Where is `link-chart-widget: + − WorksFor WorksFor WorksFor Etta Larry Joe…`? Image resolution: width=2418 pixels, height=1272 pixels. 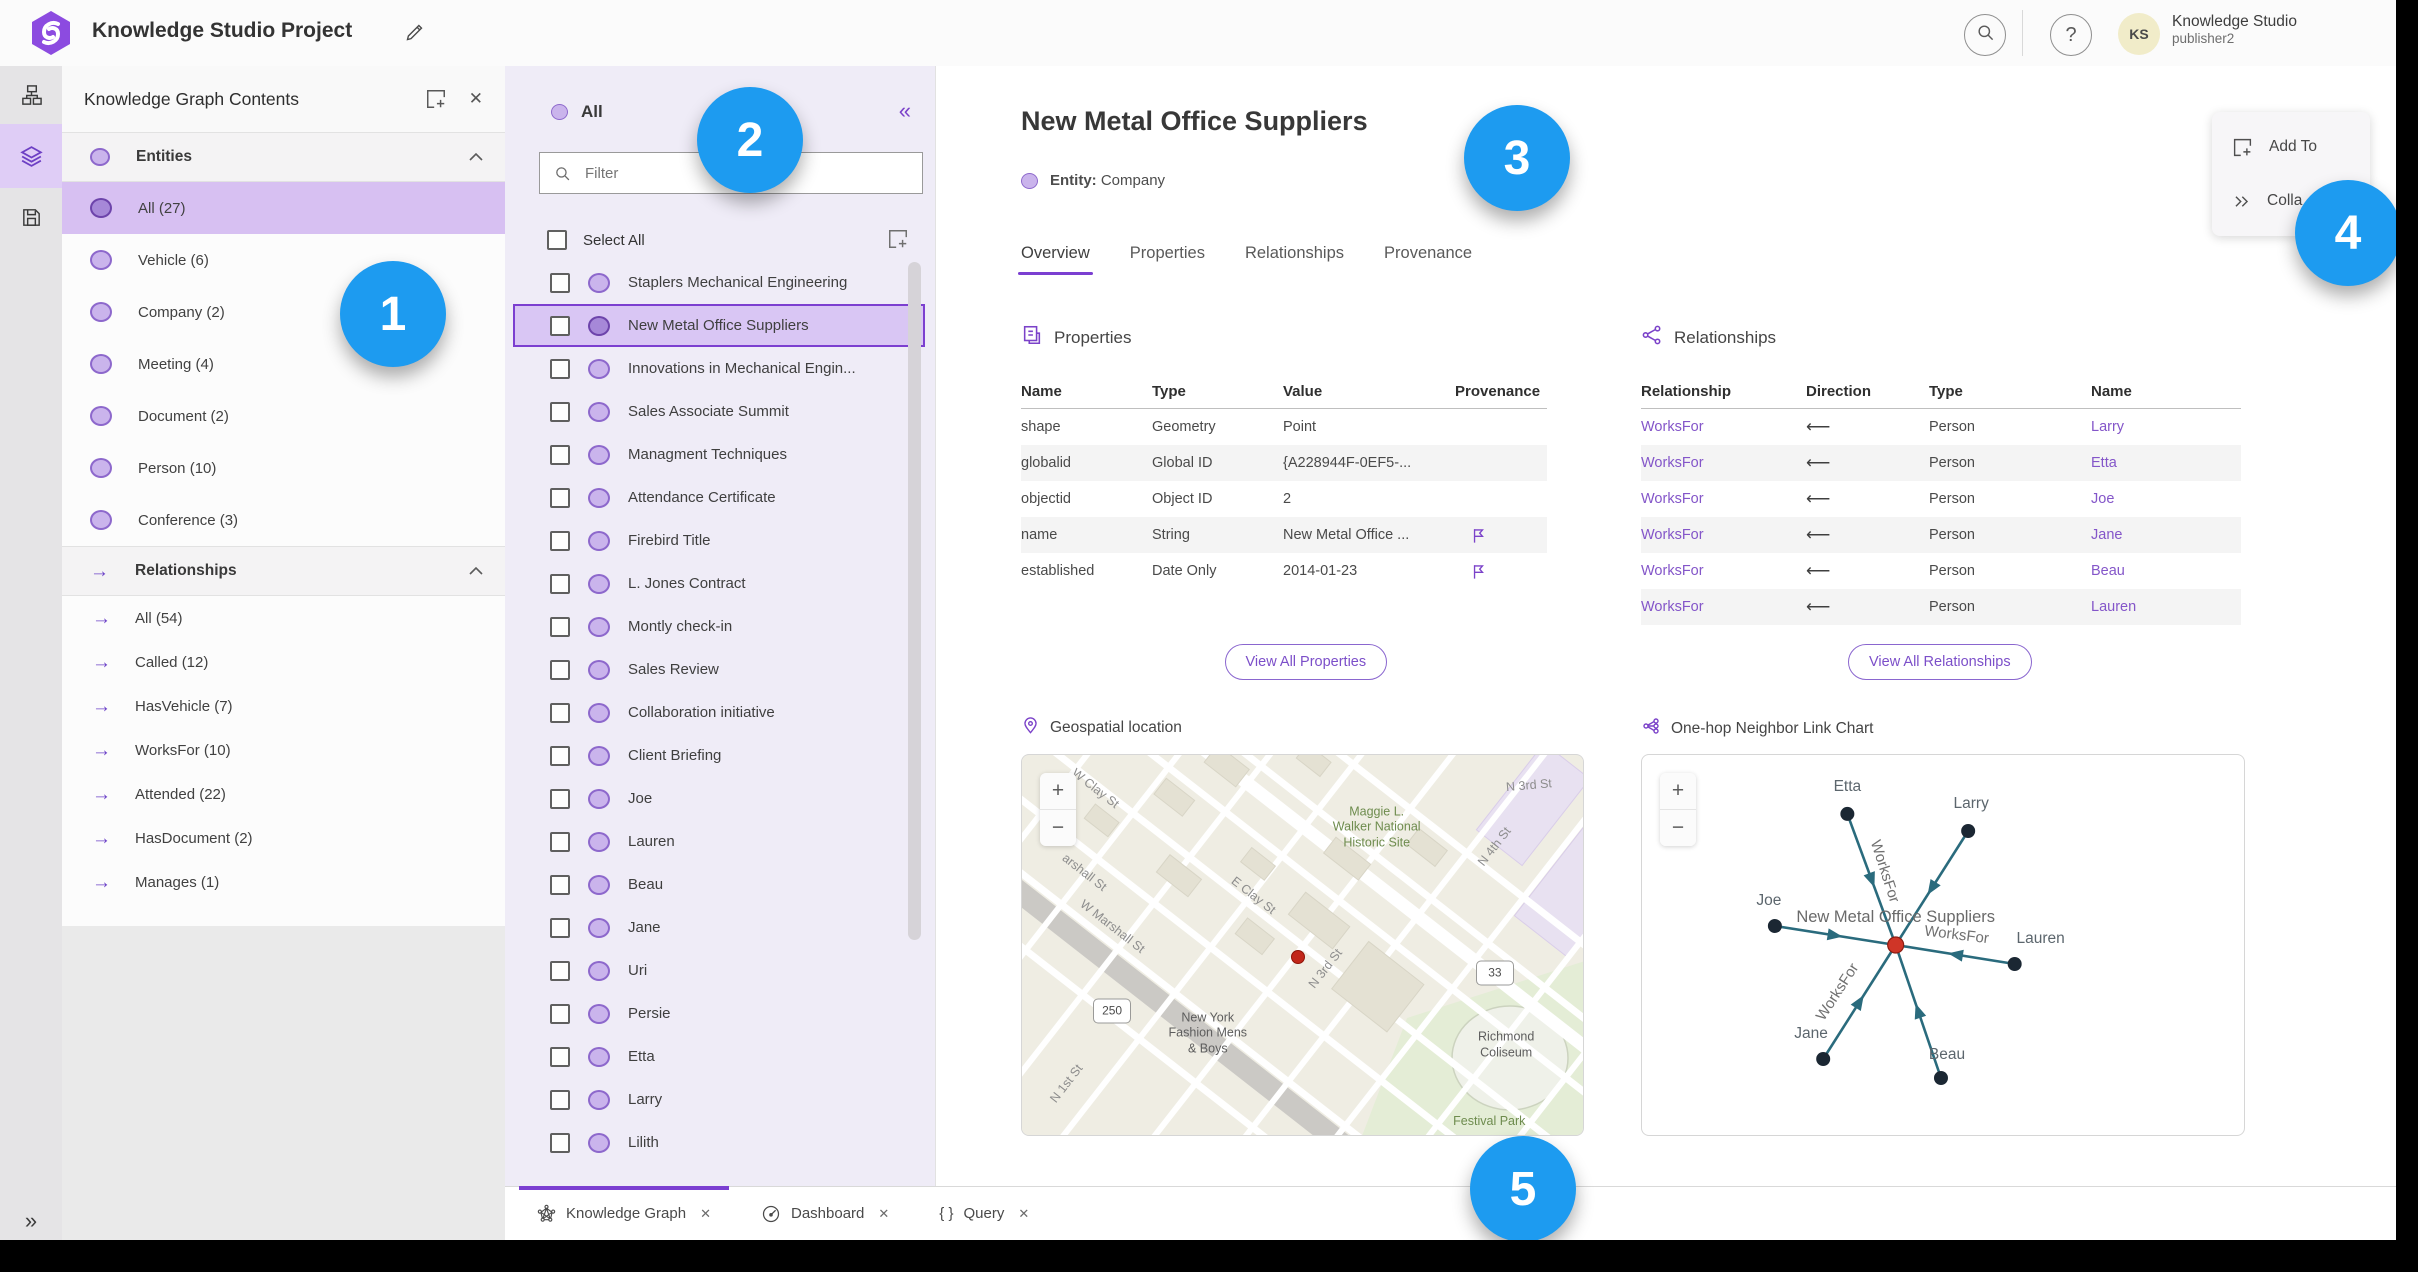
link-chart-widget: + − WorksFor WorksFor WorksFor Etta Larry Joe… is located at coordinates (1943, 945).